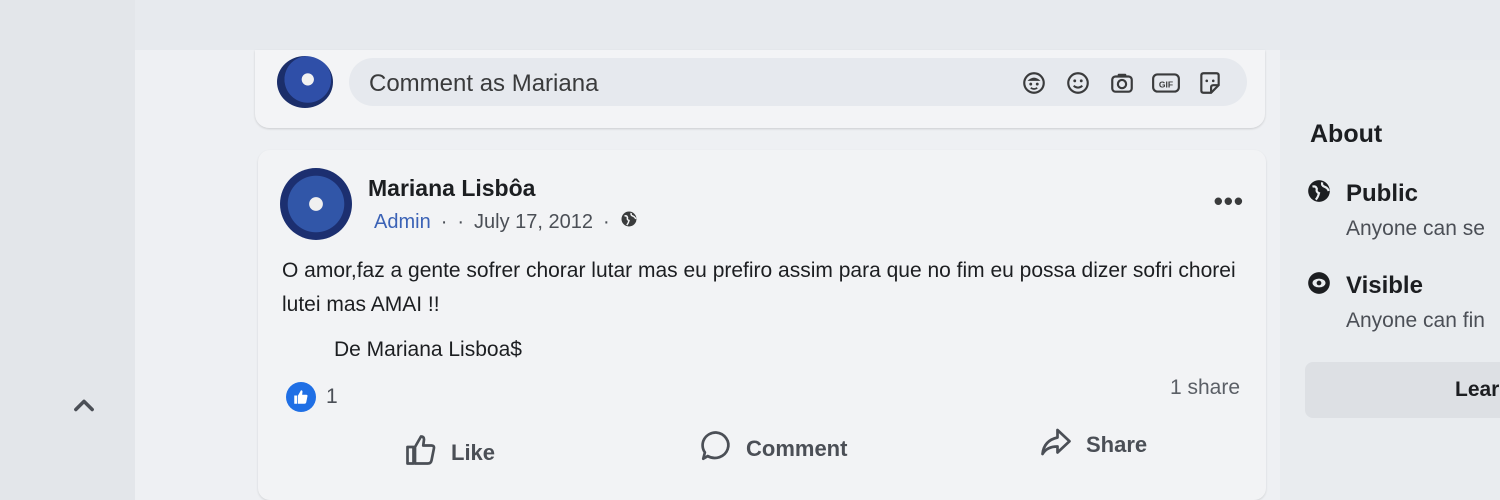 The image size is (1500, 500). What do you see at coordinates (449, 453) in the screenshot?
I see `like-button: Like` at bounding box center [449, 453].